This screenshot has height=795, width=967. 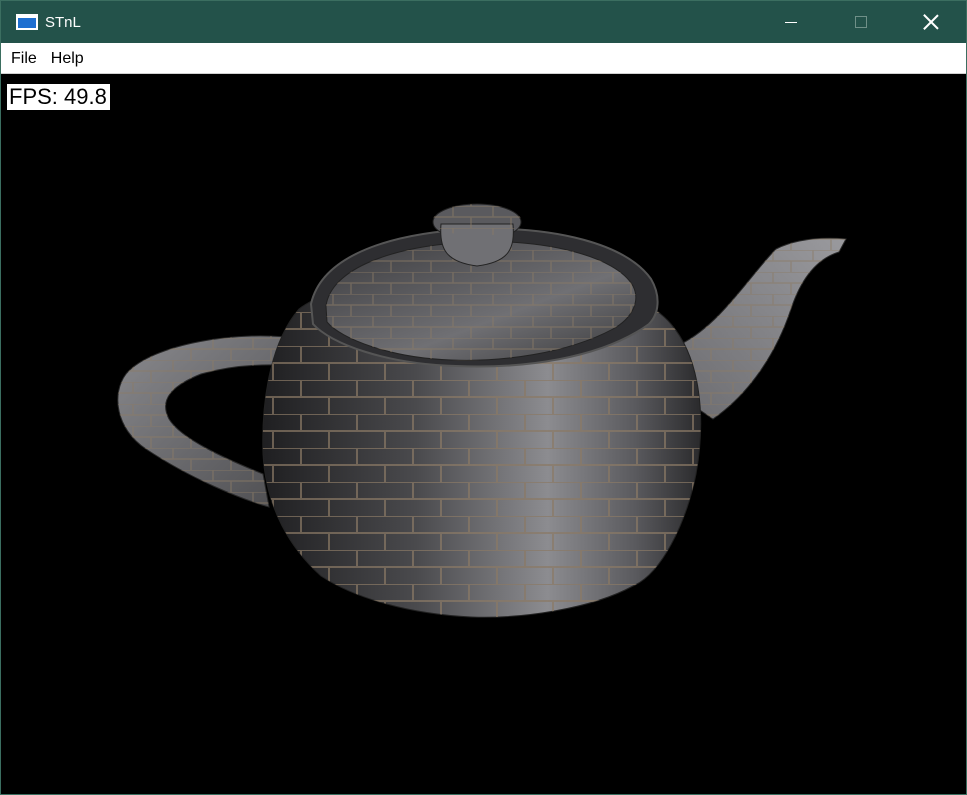 I want to click on close-button, so click(x=931, y=22).